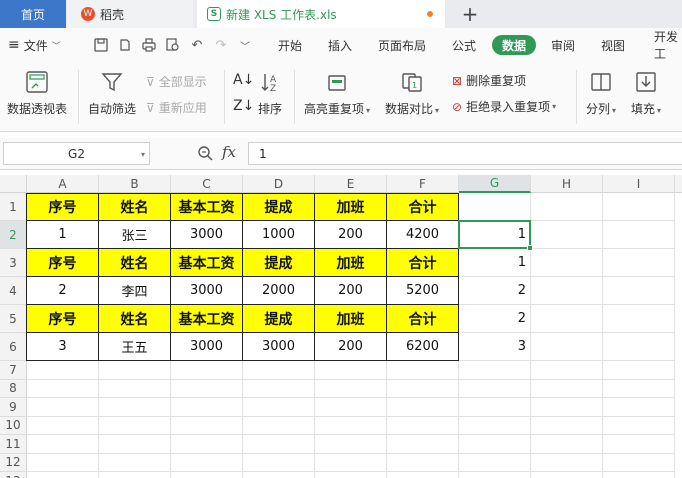 Image resolution: width=682 pixels, height=478 pixels. I want to click on table-data-cell: 4200, so click(423, 235).